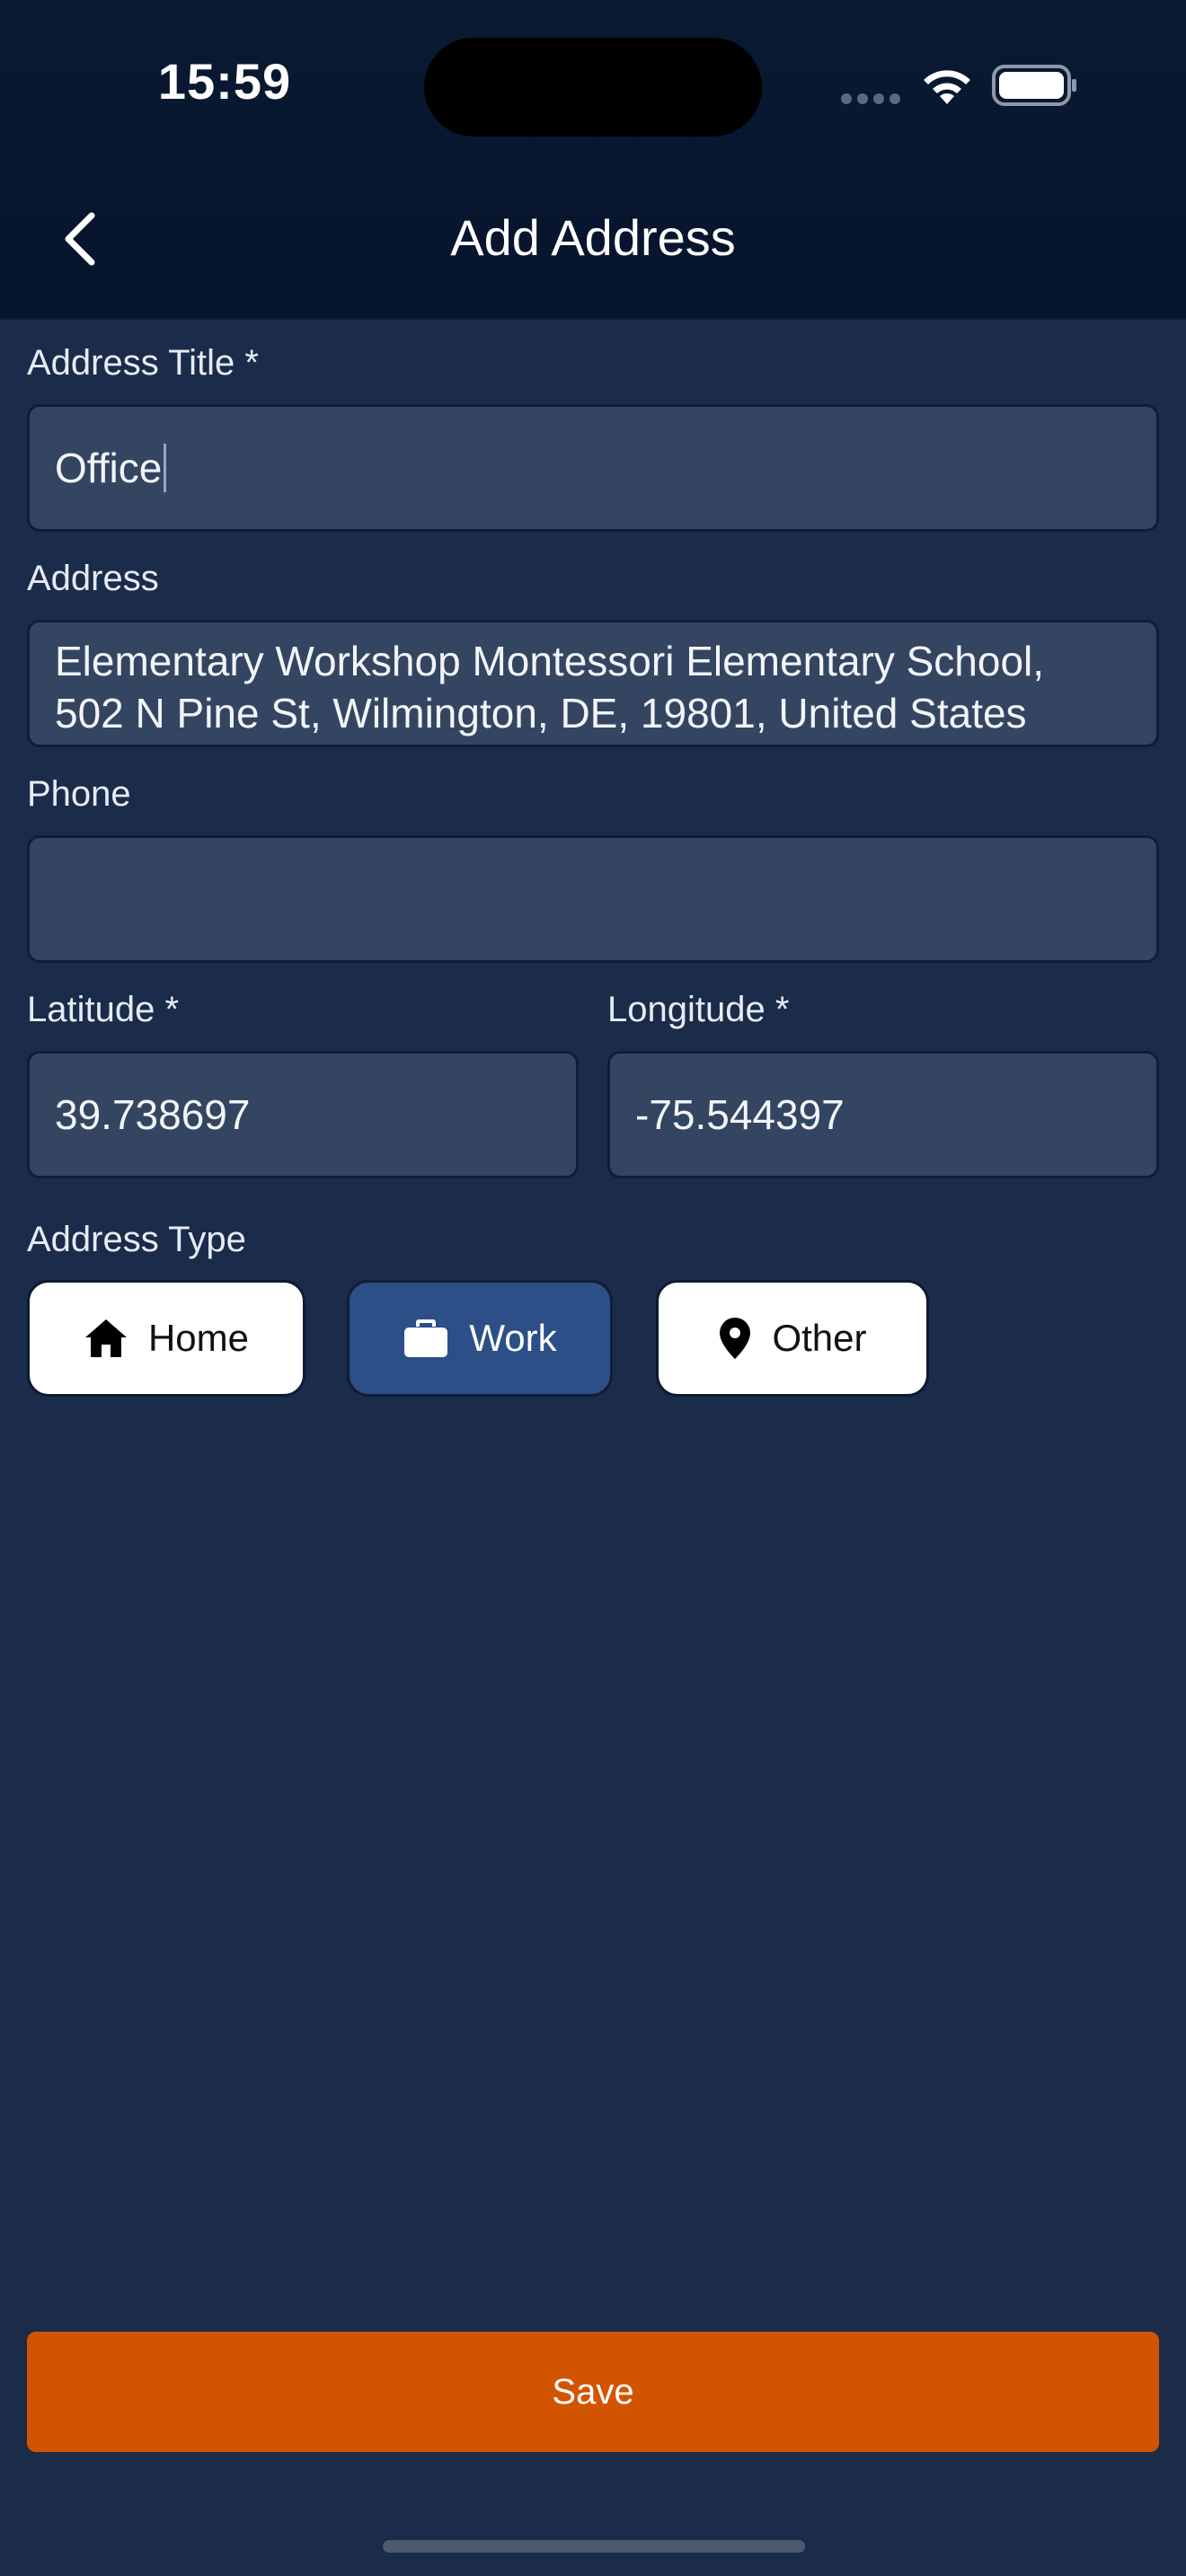 This screenshot has width=1186, height=2576. I want to click on status-time: 15:59, so click(224, 81).